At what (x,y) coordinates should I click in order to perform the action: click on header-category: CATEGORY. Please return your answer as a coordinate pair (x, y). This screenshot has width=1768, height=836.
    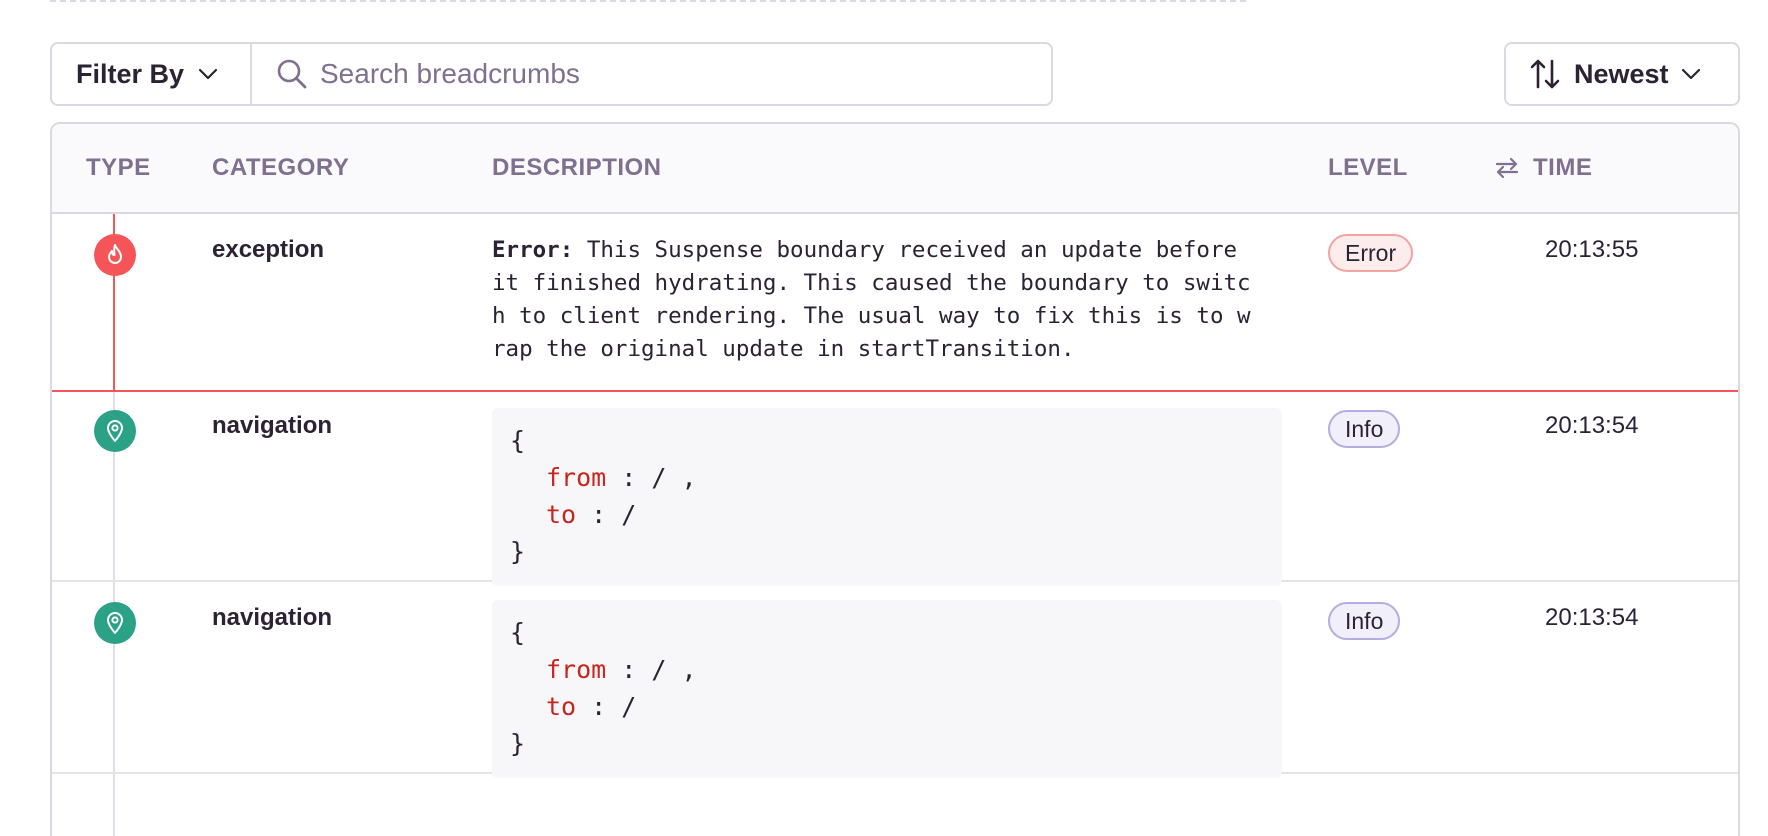
    Looking at the image, I should click on (281, 167).